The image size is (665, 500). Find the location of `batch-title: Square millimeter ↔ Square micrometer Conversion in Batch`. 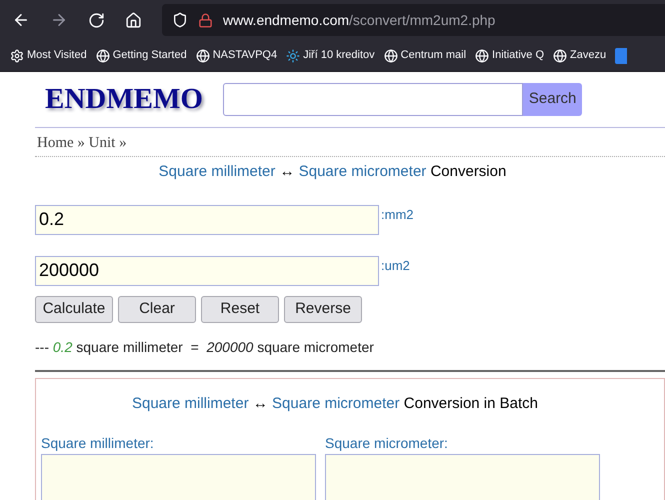

batch-title: Square millimeter ↔ Square micrometer Conversion in Batch is located at coordinates (335, 404).